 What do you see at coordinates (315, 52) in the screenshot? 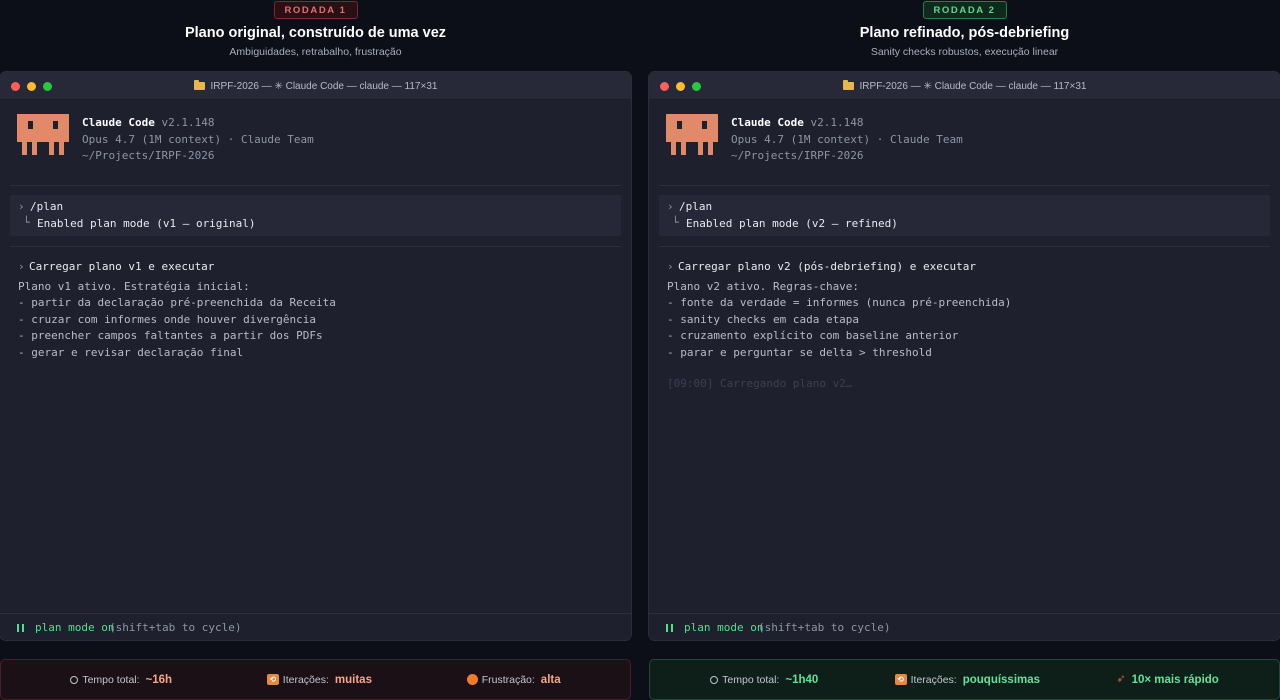
I see `round-subtitle: Ambiguidades, retrabalho, frustração` at bounding box center [315, 52].